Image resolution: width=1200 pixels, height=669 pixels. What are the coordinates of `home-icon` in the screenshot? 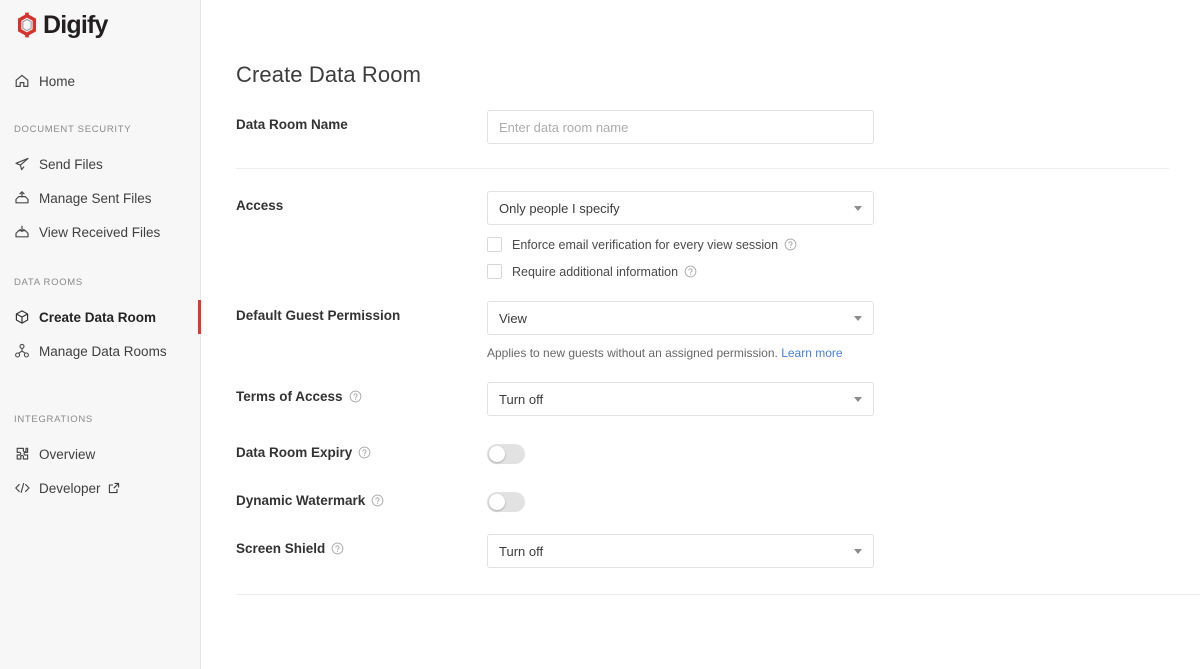 It's located at (24, 81).